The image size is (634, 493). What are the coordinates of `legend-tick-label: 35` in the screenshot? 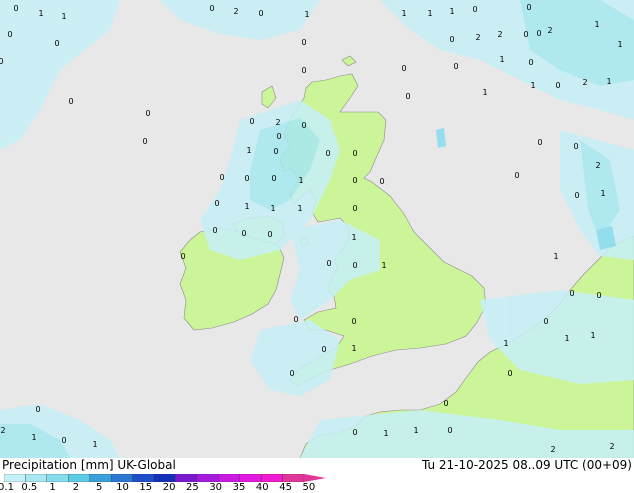 It's located at (239, 487).